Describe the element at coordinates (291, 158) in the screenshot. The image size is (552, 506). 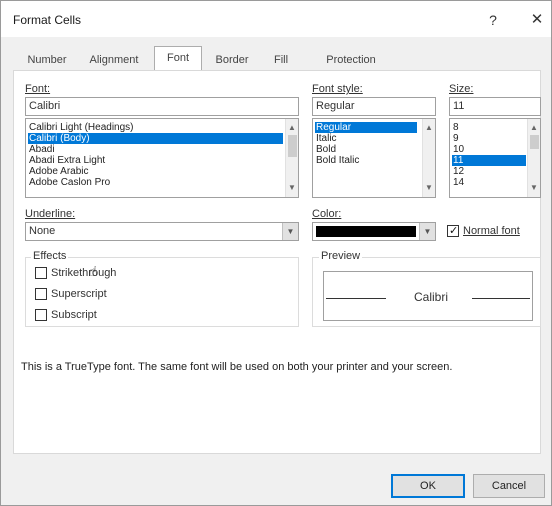
I see `font-scrollbar: ▲ ▼` at that location.